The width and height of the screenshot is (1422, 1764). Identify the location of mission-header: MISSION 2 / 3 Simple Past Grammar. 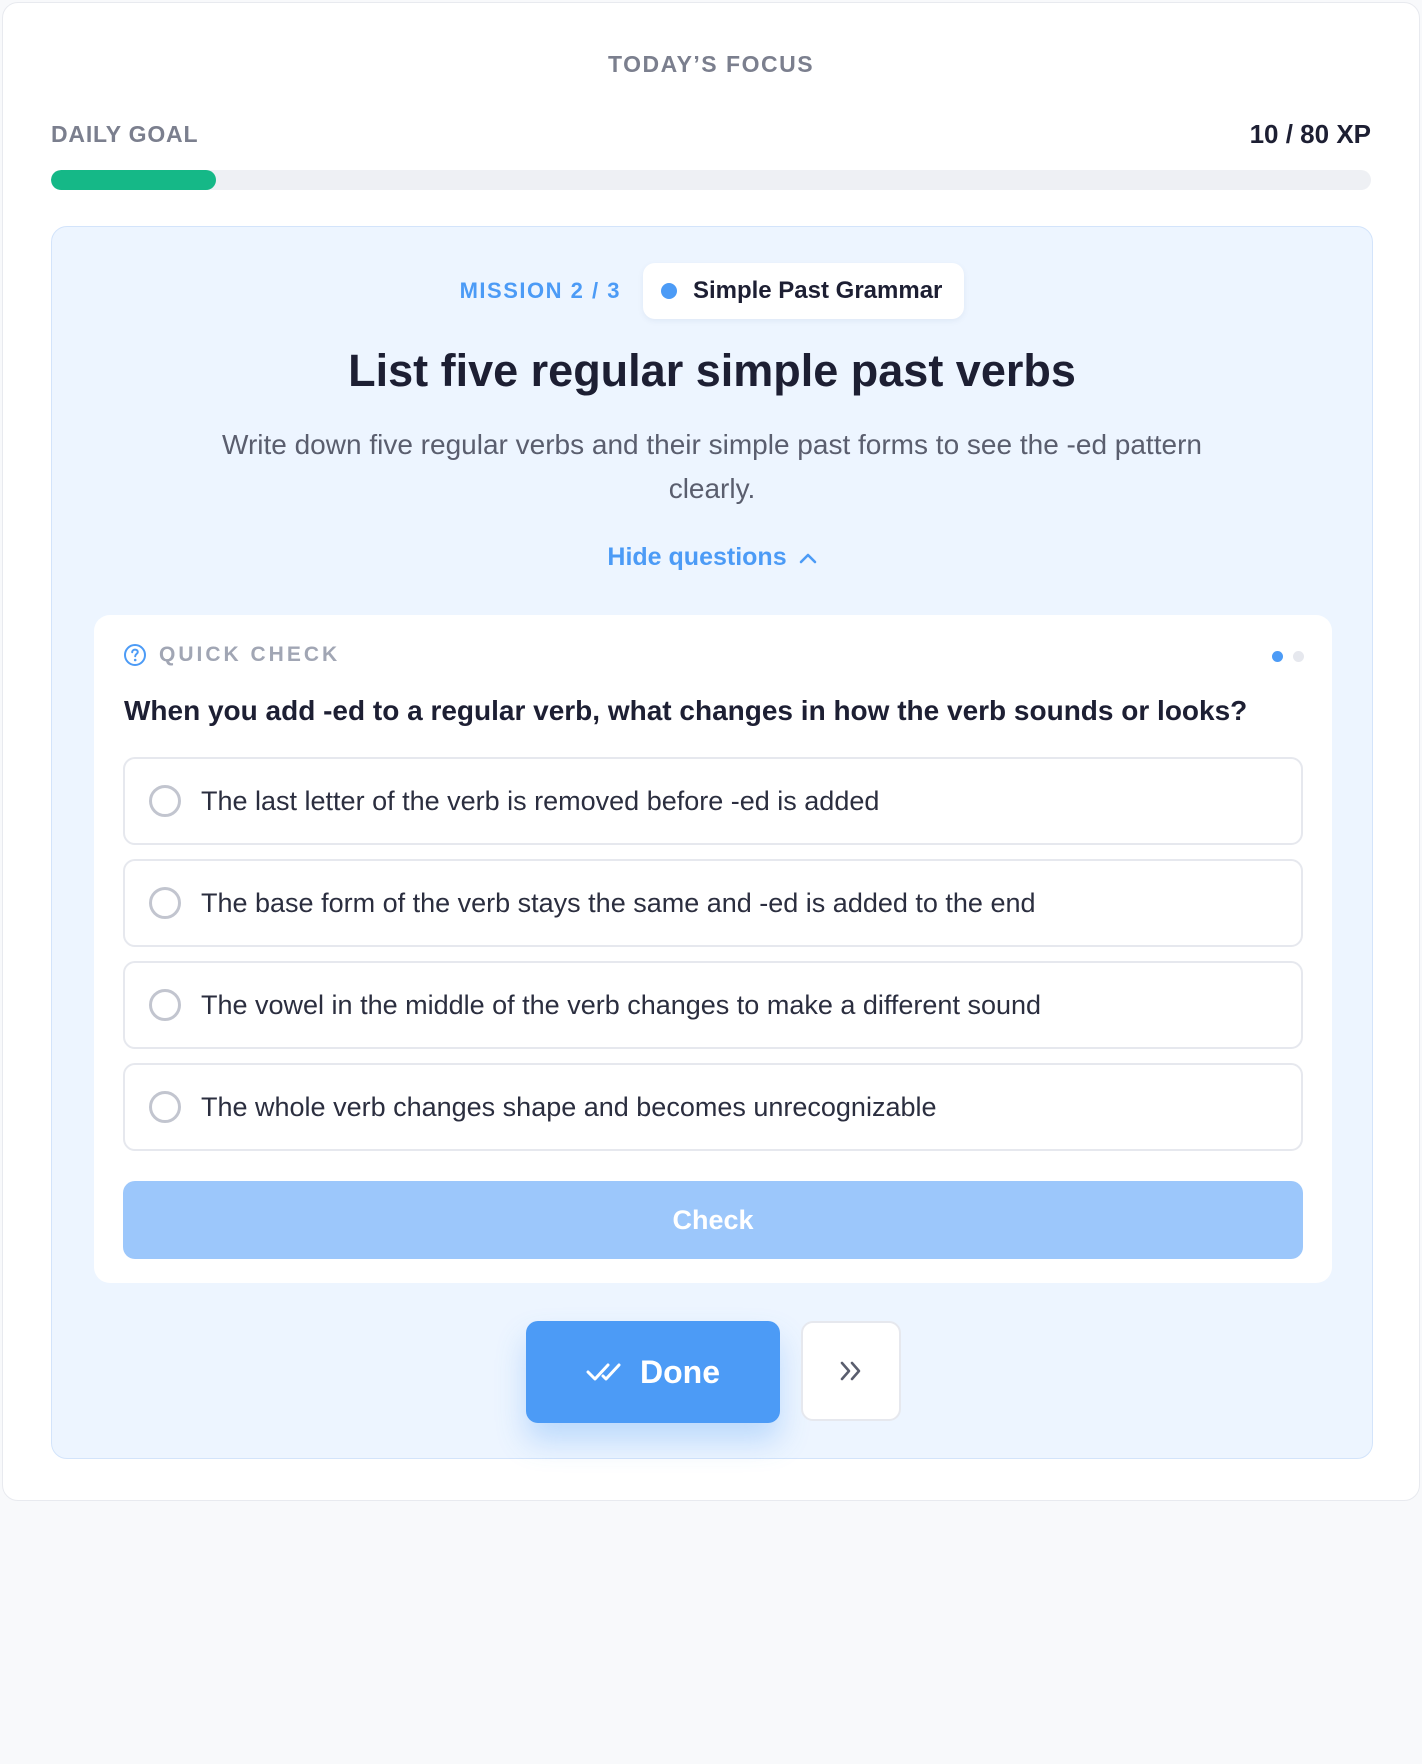
(712, 291).